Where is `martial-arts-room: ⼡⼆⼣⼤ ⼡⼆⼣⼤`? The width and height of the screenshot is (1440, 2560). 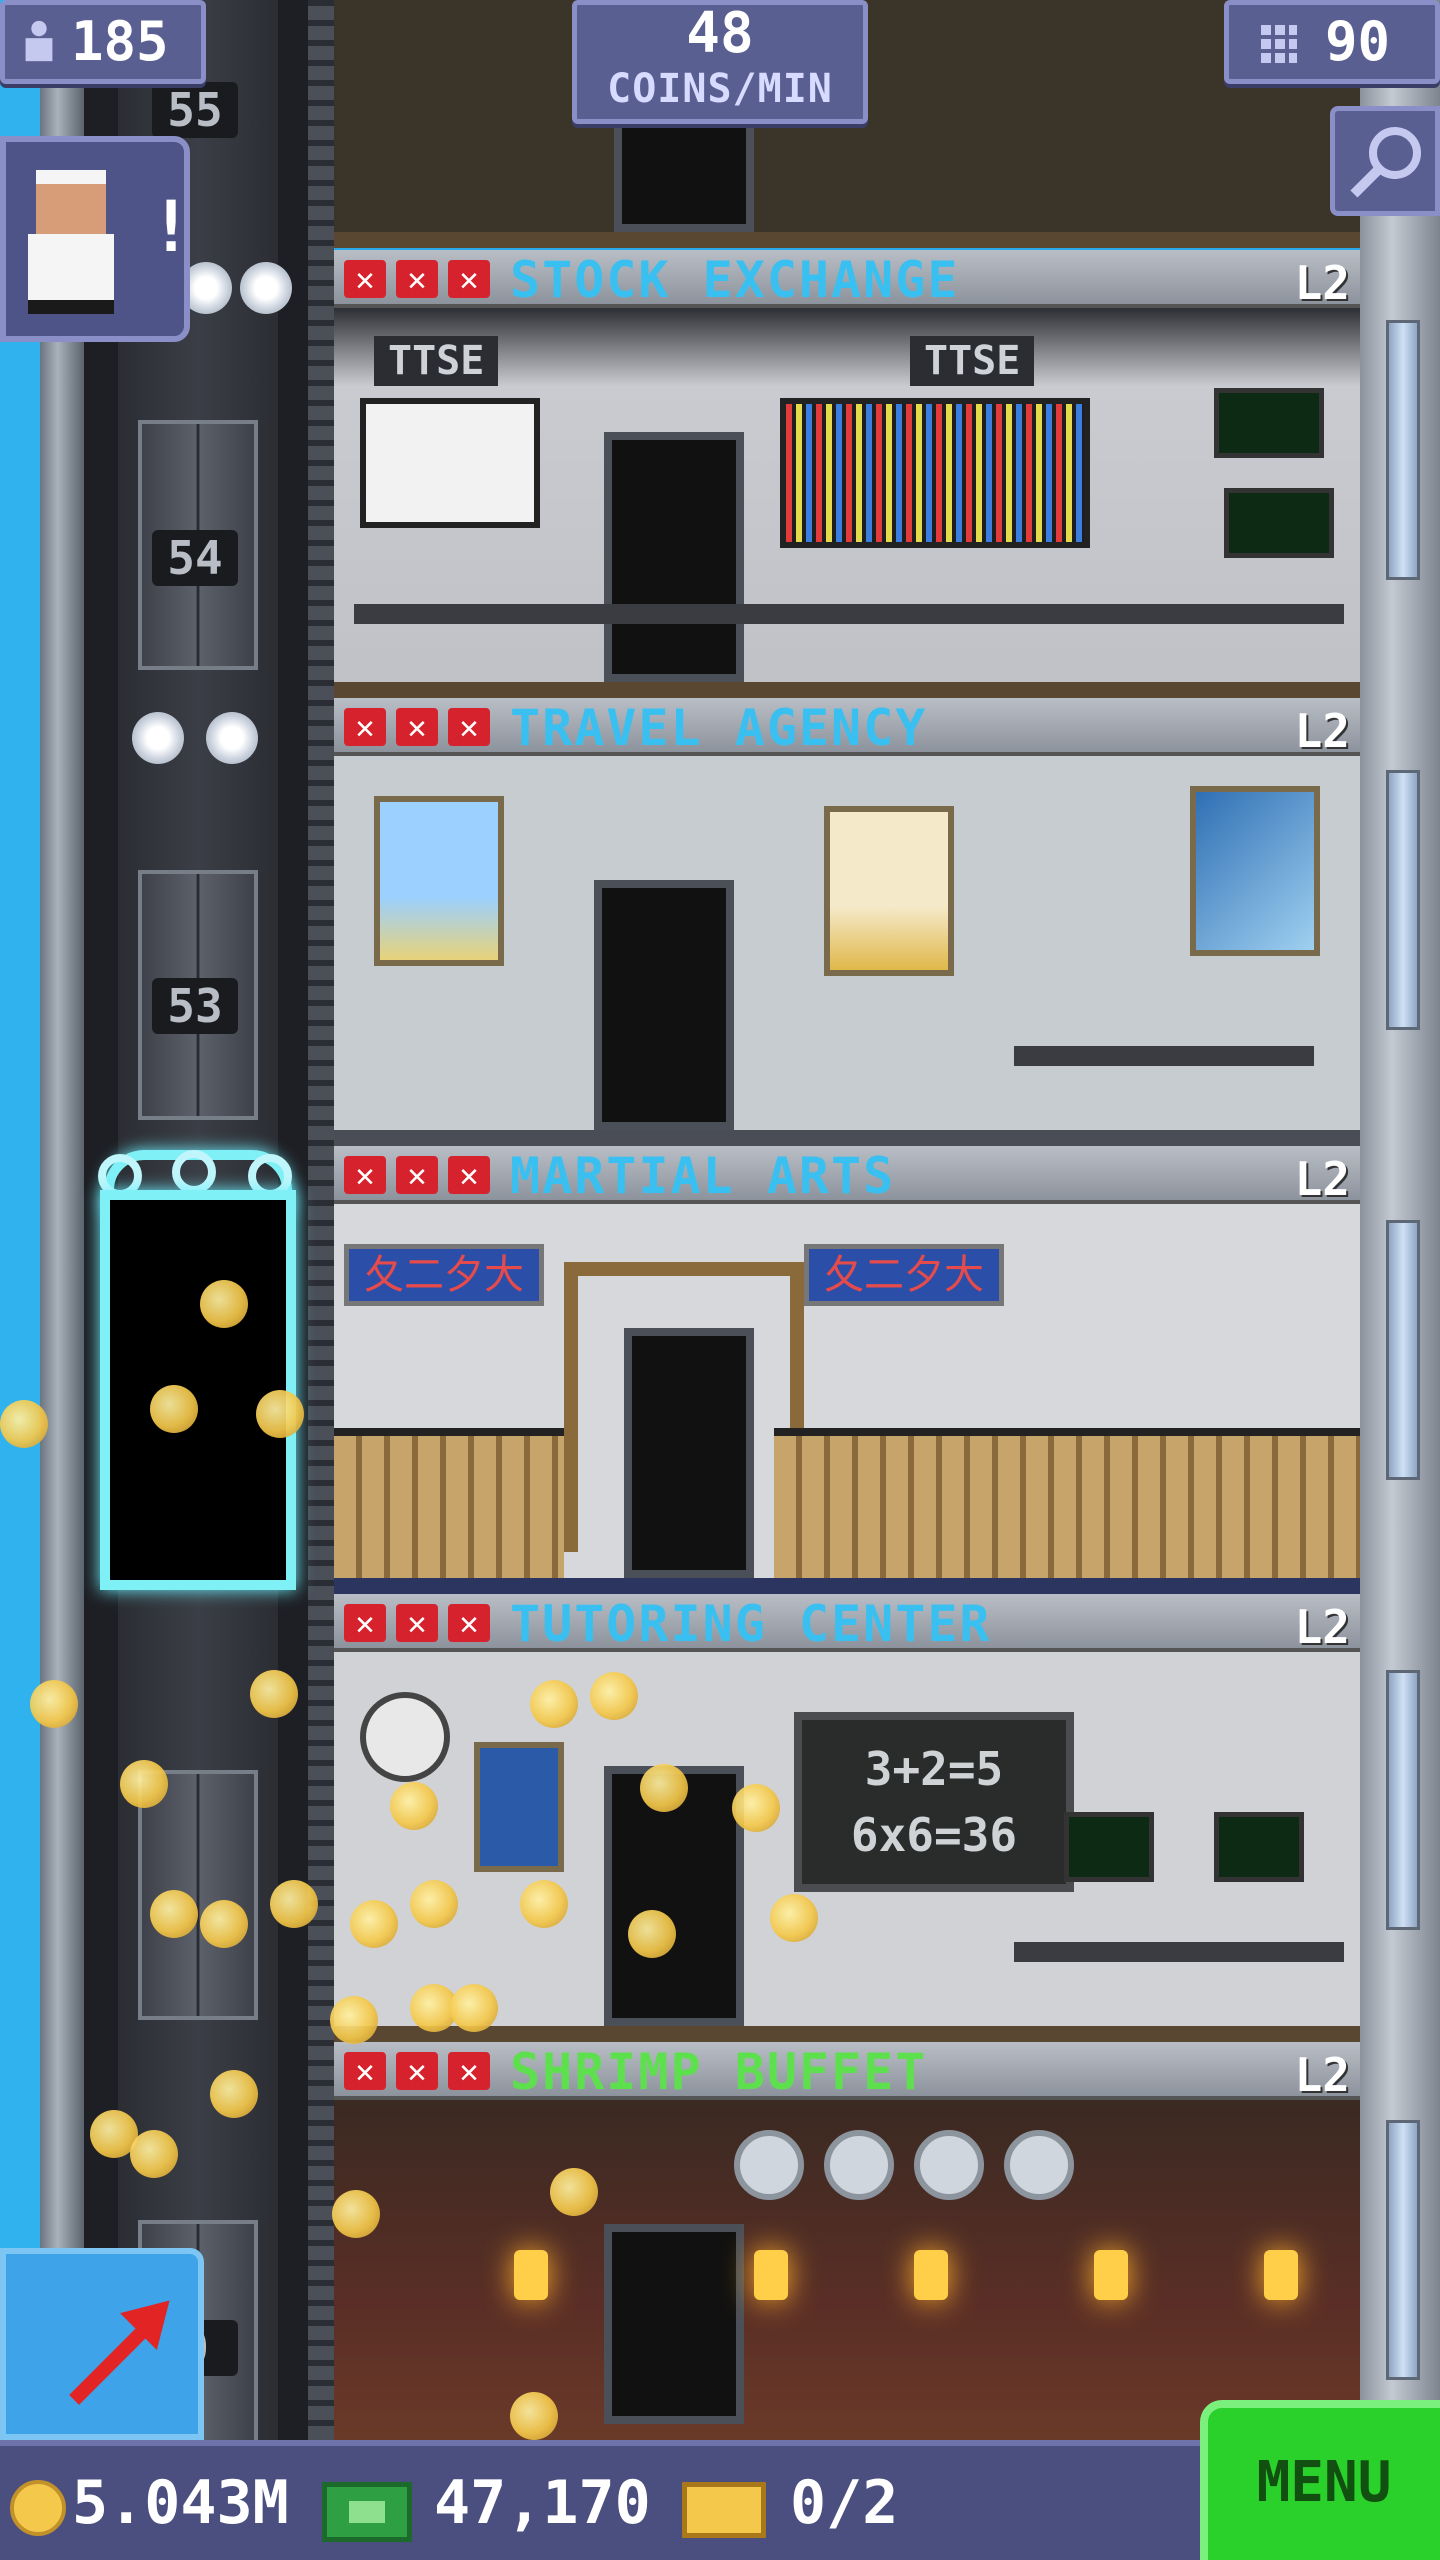 martial-arts-room: ⼡⼆⼣⼤ ⼡⼆⼣⼤ is located at coordinates (847, 1399).